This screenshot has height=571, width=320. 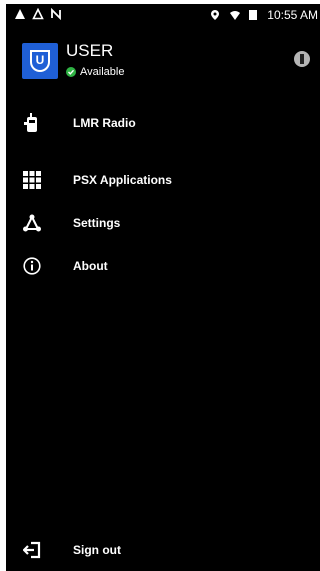 What do you see at coordinates (292, 15) in the screenshot?
I see `clock: 10:55 AM` at bounding box center [292, 15].